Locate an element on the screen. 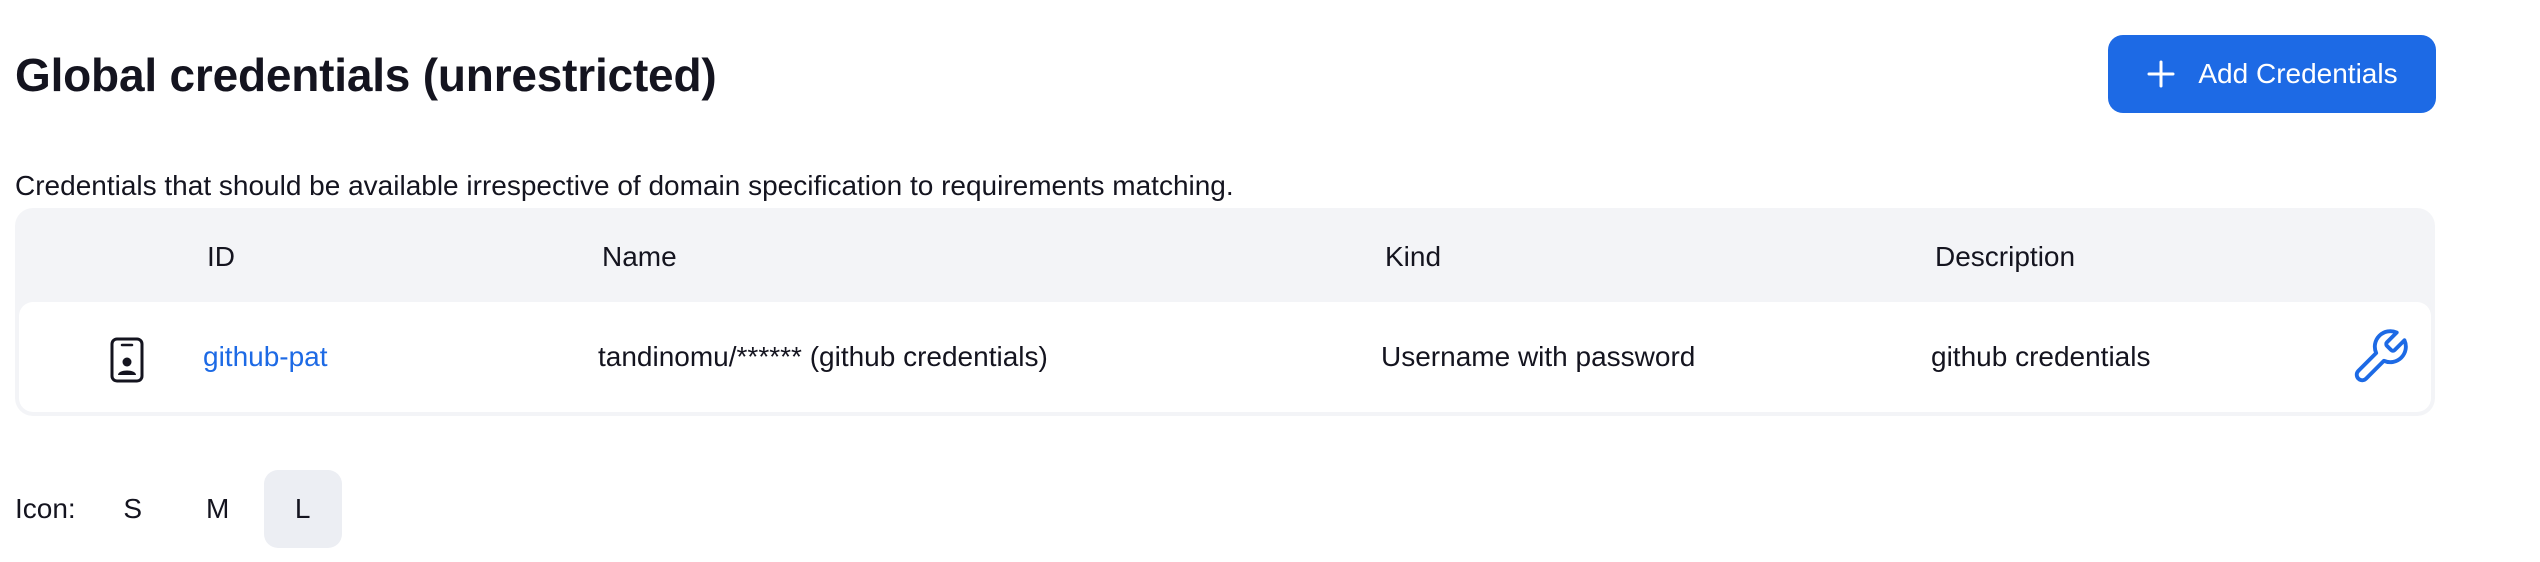 The width and height of the screenshot is (2540, 562). icon-size-selector: Icon: S M L is located at coordinates (182, 509).